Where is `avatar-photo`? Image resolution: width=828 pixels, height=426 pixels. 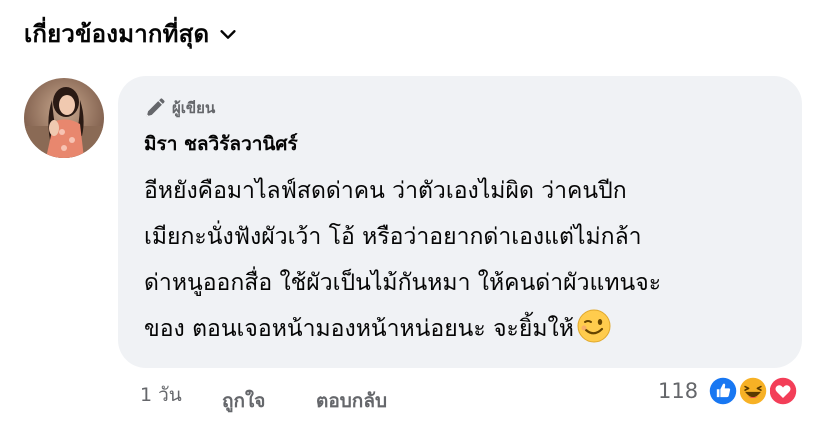 avatar-photo is located at coordinates (64, 118).